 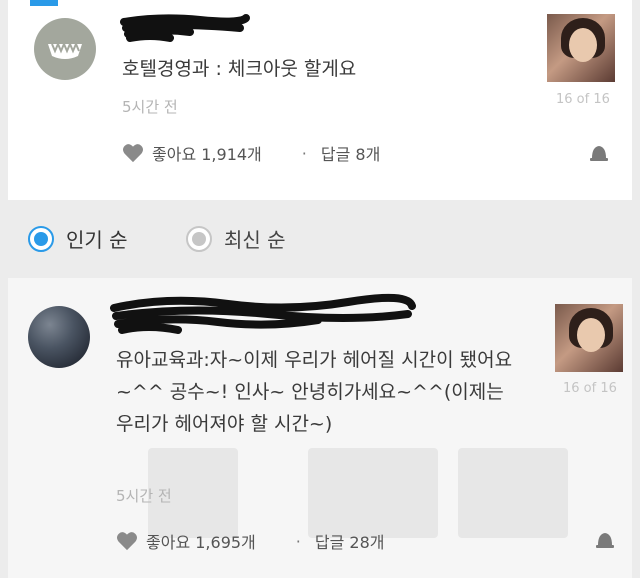 What do you see at coordinates (44, 3) in the screenshot?
I see `top-indicator` at bounding box center [44, 3].